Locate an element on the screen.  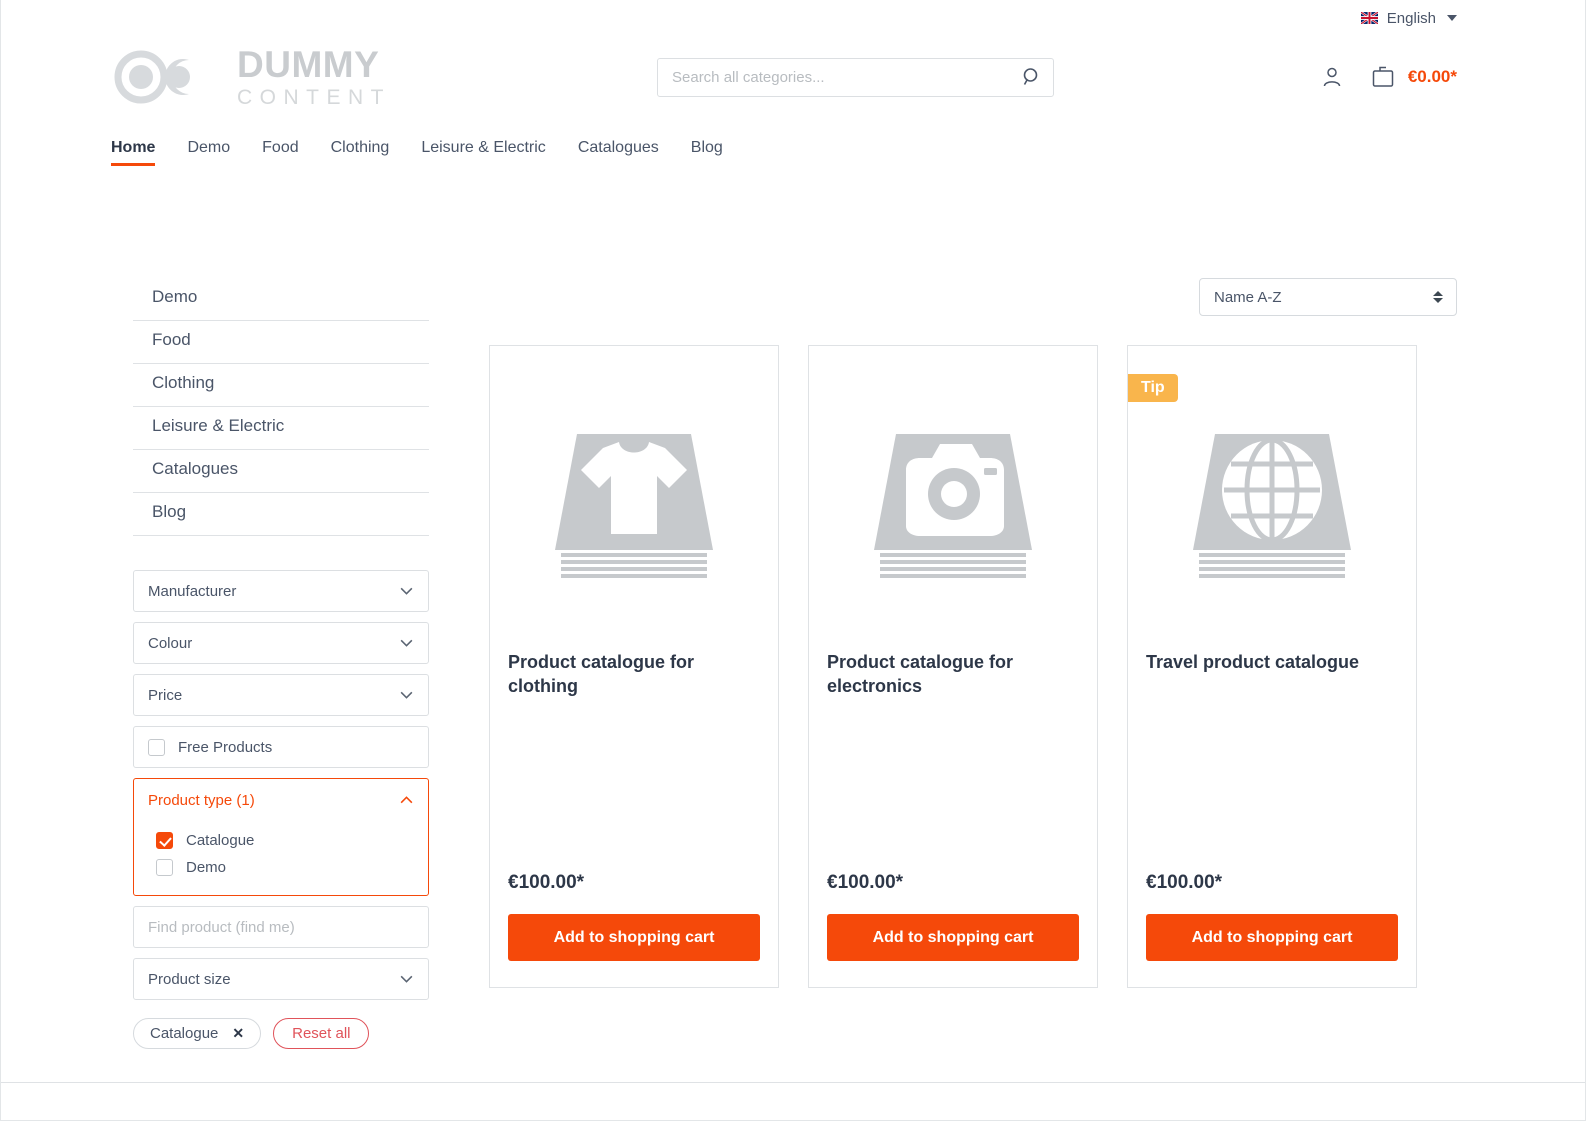
sidebar-item-blog: Blog is located at coordinates (281, 514).